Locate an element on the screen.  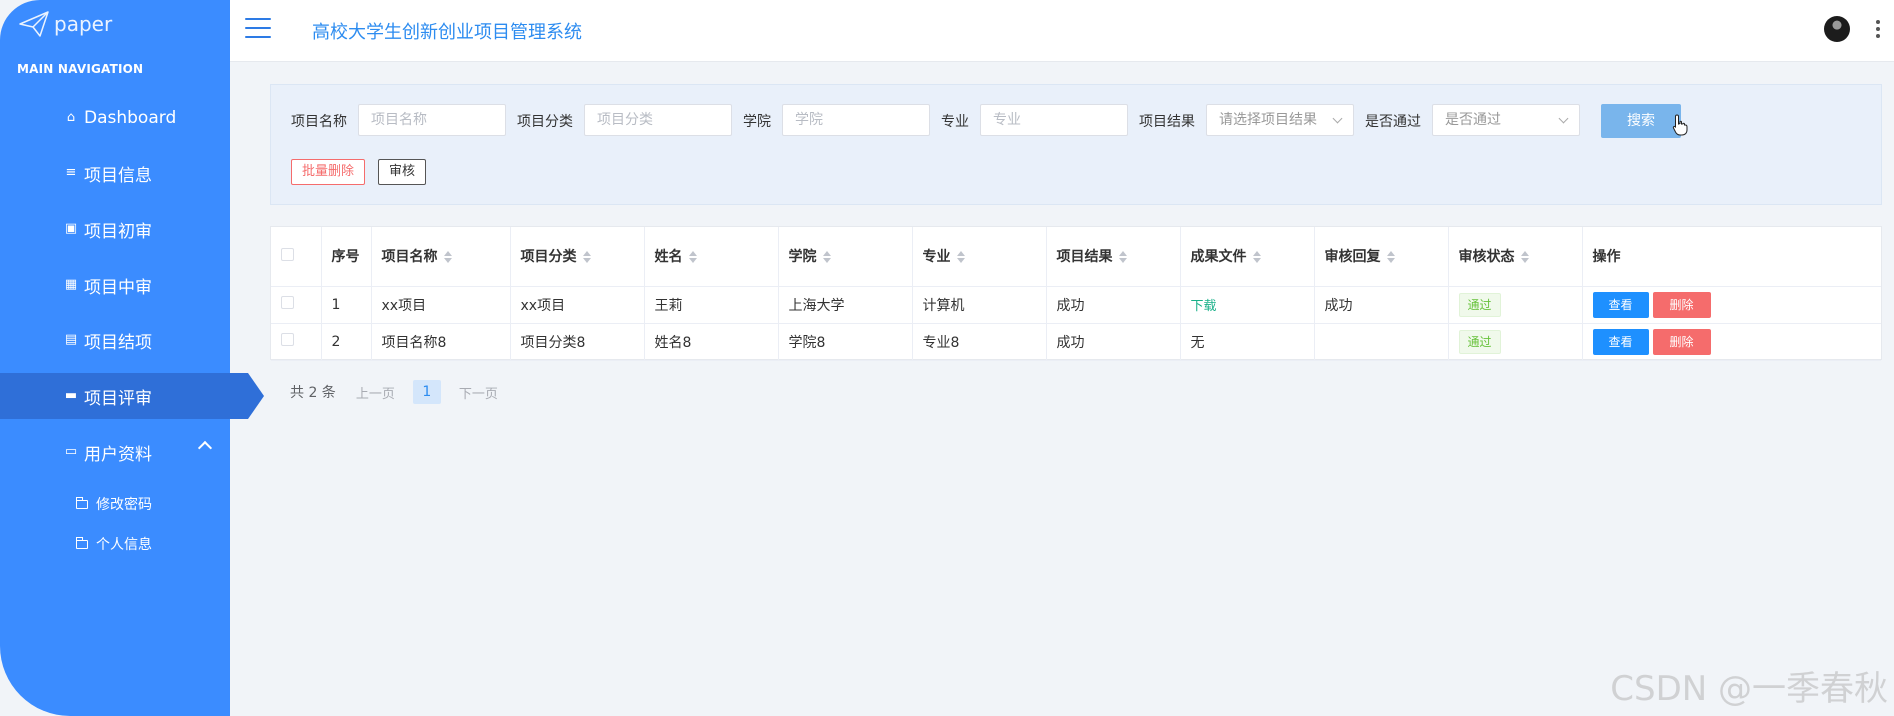
col-name: 项目名称 is located at coordinates (441, 257).